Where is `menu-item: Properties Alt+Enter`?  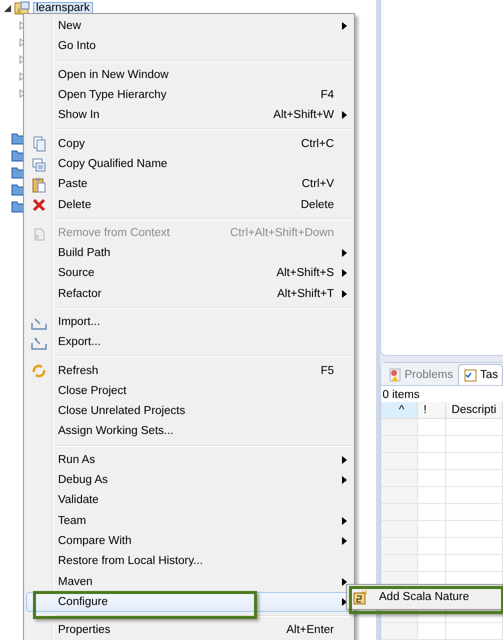
menu-item: Properties Alt+Enter is located at coordinates (189, 630).